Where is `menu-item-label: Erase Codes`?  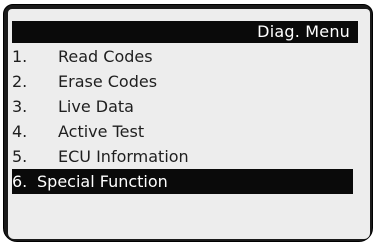
menu-item-label: Erase Codes is located at coordinates (108, 81).